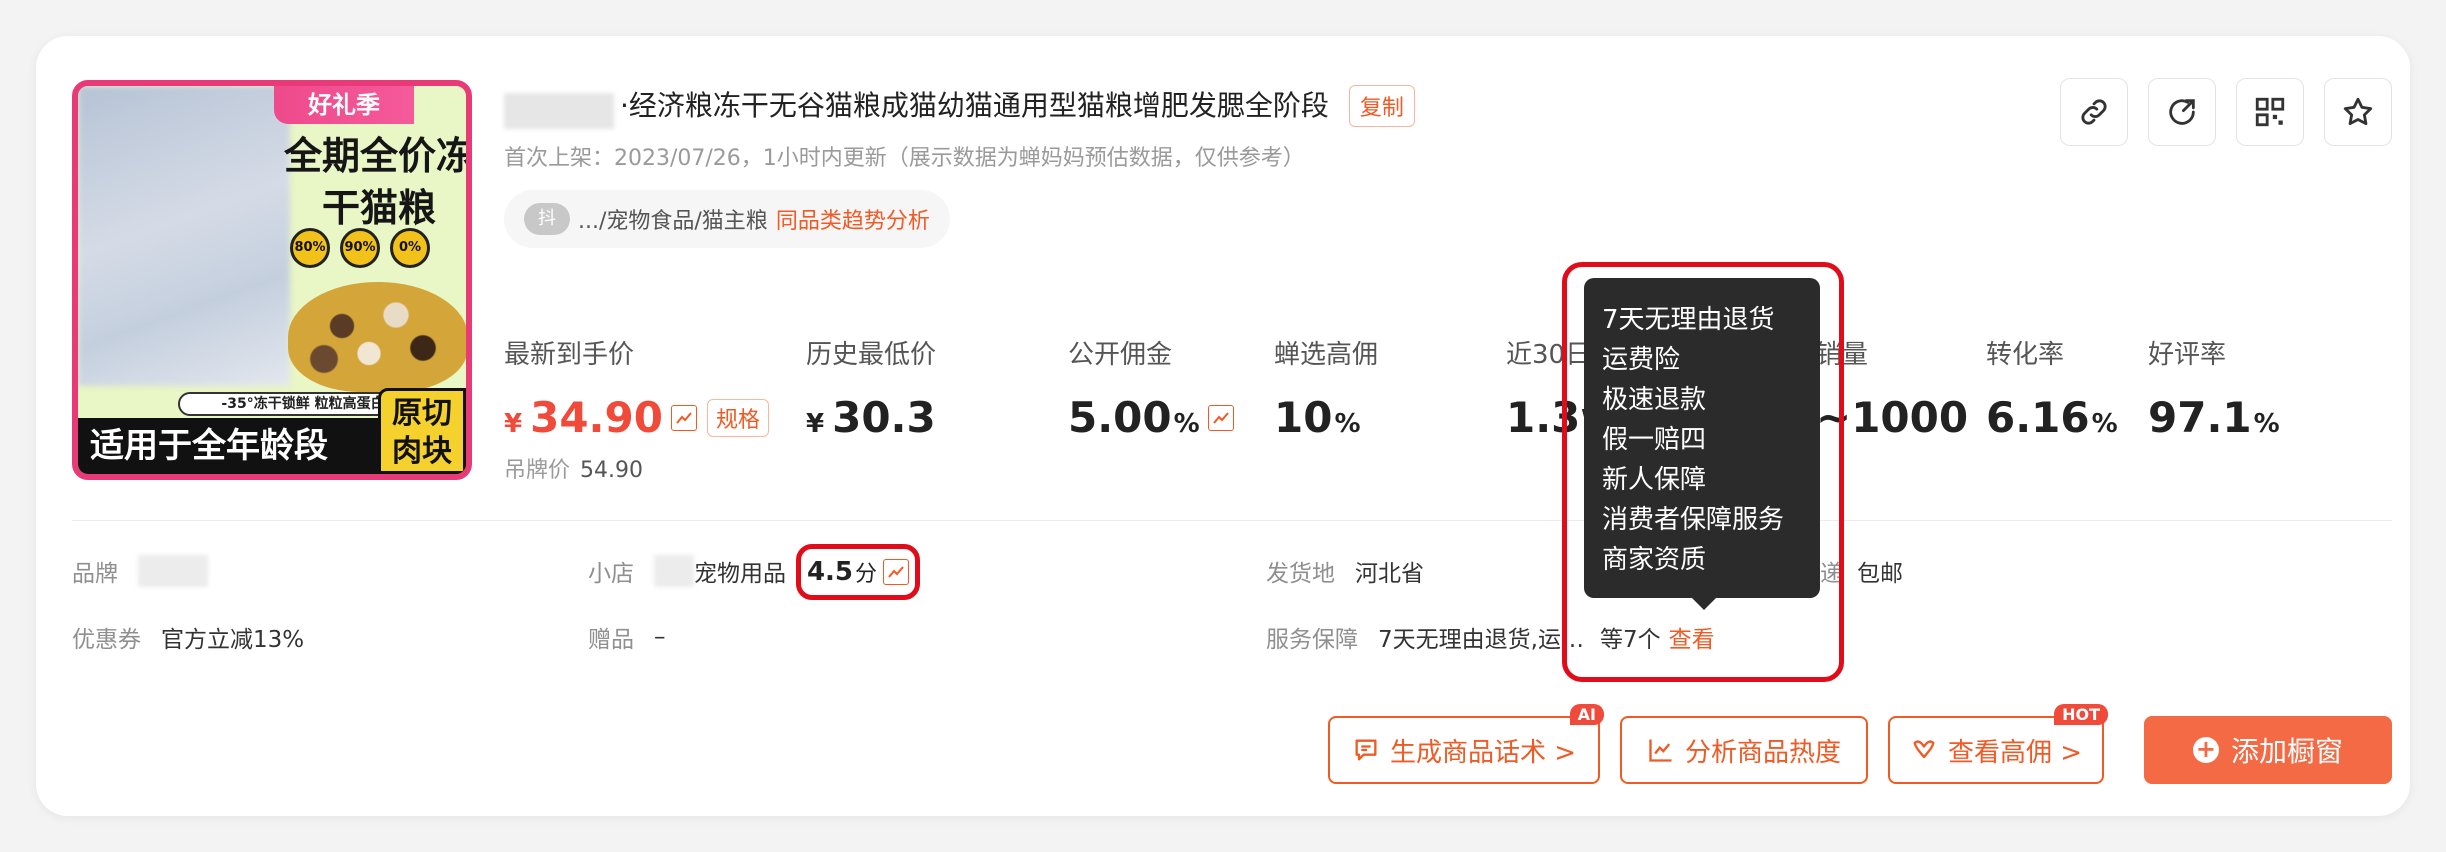 Image resolution: width=2446 pixels, height=852 pixels. I want to click on generate-script-button: 生成商品话术 > AI, so click(1466, 744).